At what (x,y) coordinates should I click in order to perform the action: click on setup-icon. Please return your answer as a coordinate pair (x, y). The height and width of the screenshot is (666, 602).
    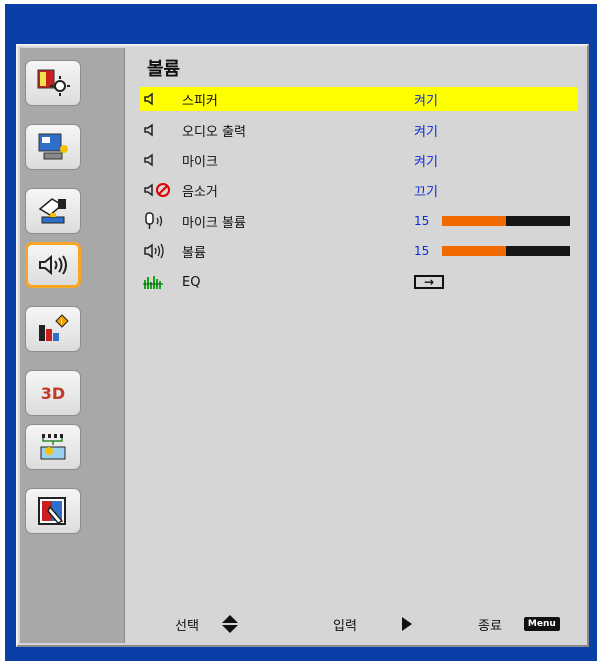
    Looking at the image, I should click on (52, 211).